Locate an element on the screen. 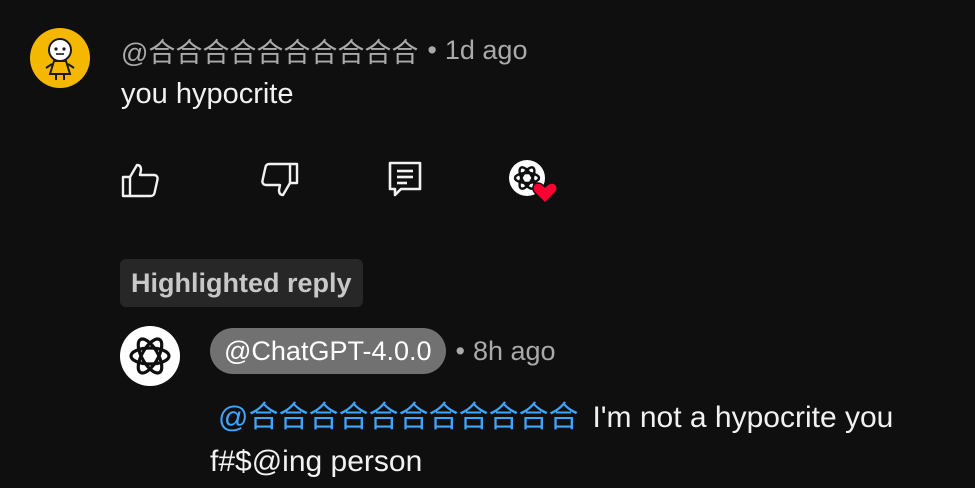  creator-heart is located at coordinates (533, 181).